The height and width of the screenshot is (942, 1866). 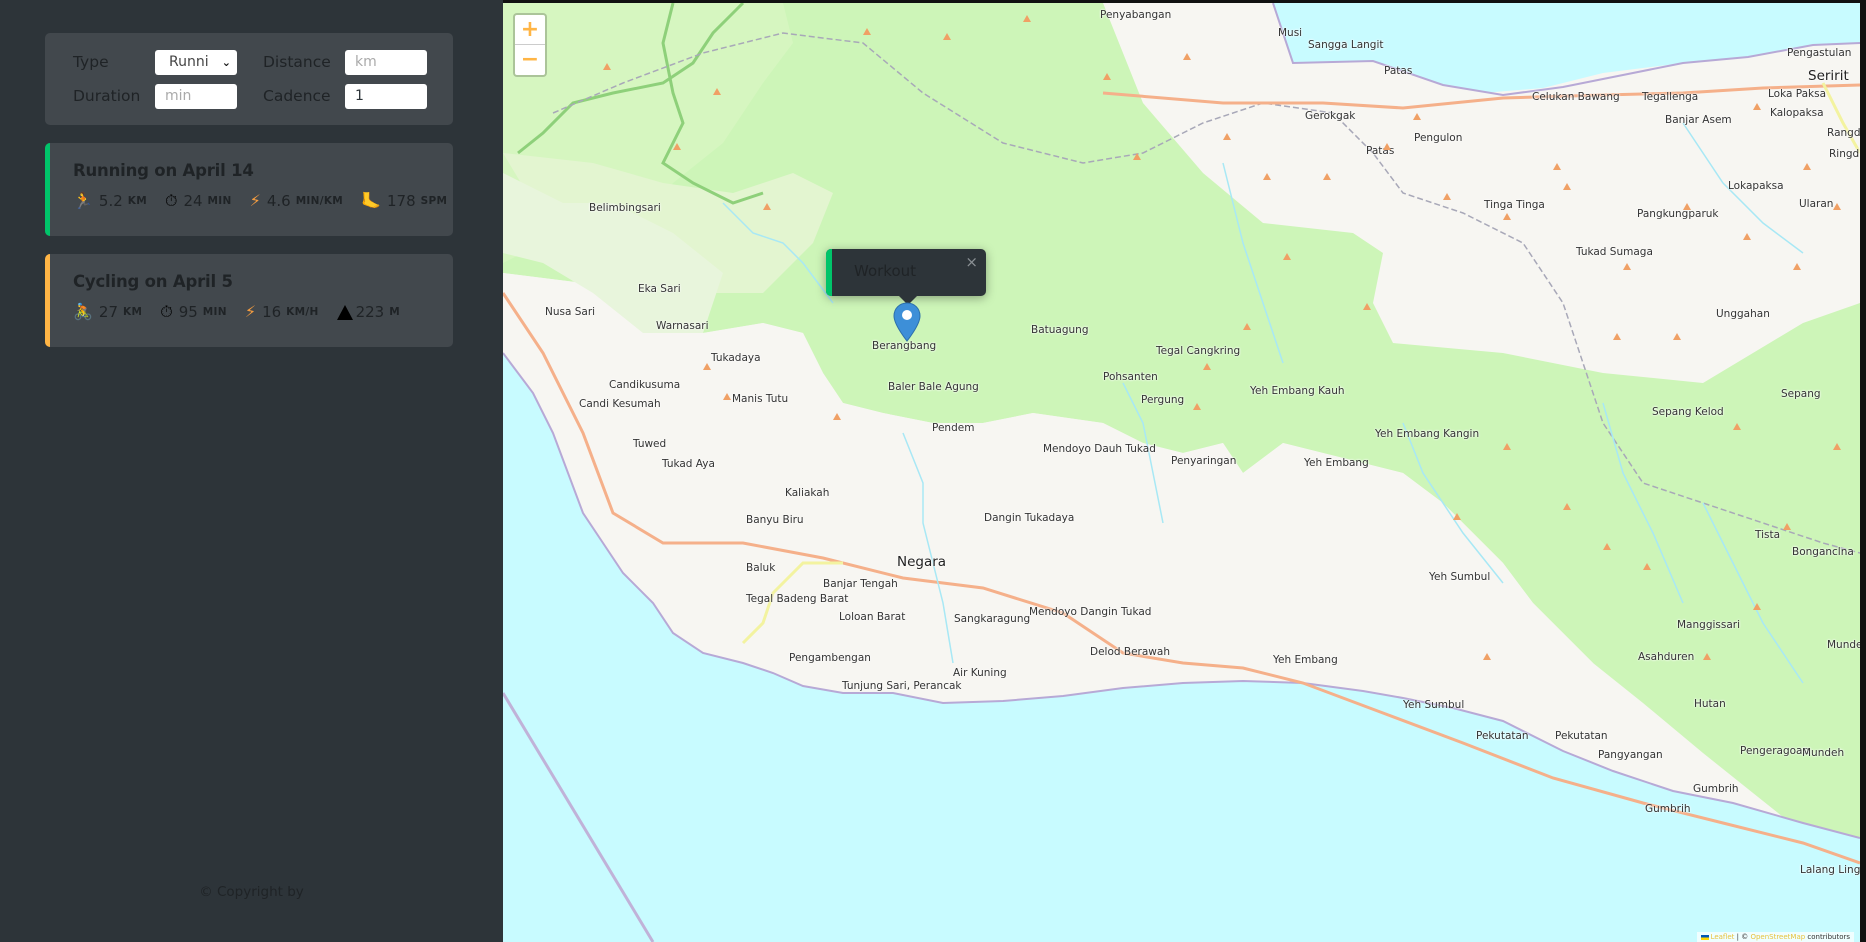 I want to click on type-select: Runni ⌄, so click(x=196, y=62).